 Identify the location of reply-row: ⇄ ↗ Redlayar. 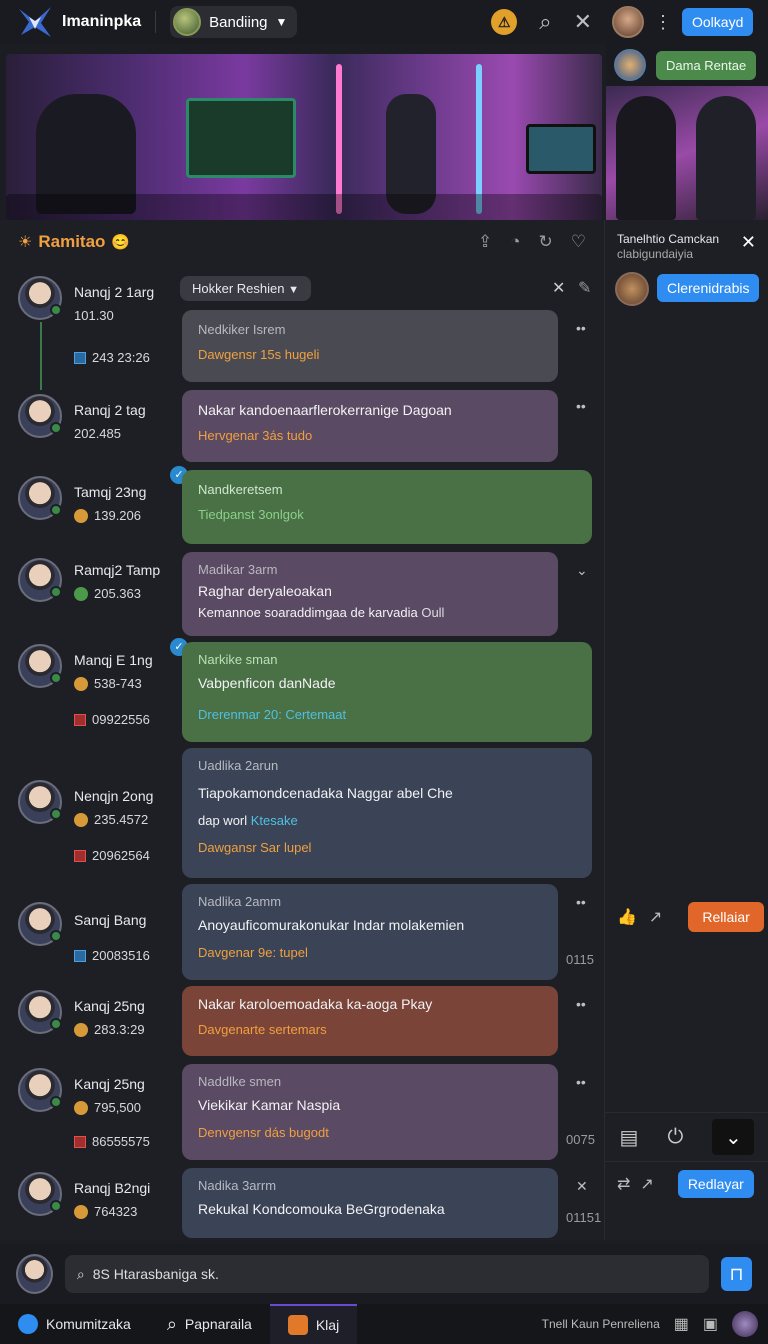
(685, 1184).